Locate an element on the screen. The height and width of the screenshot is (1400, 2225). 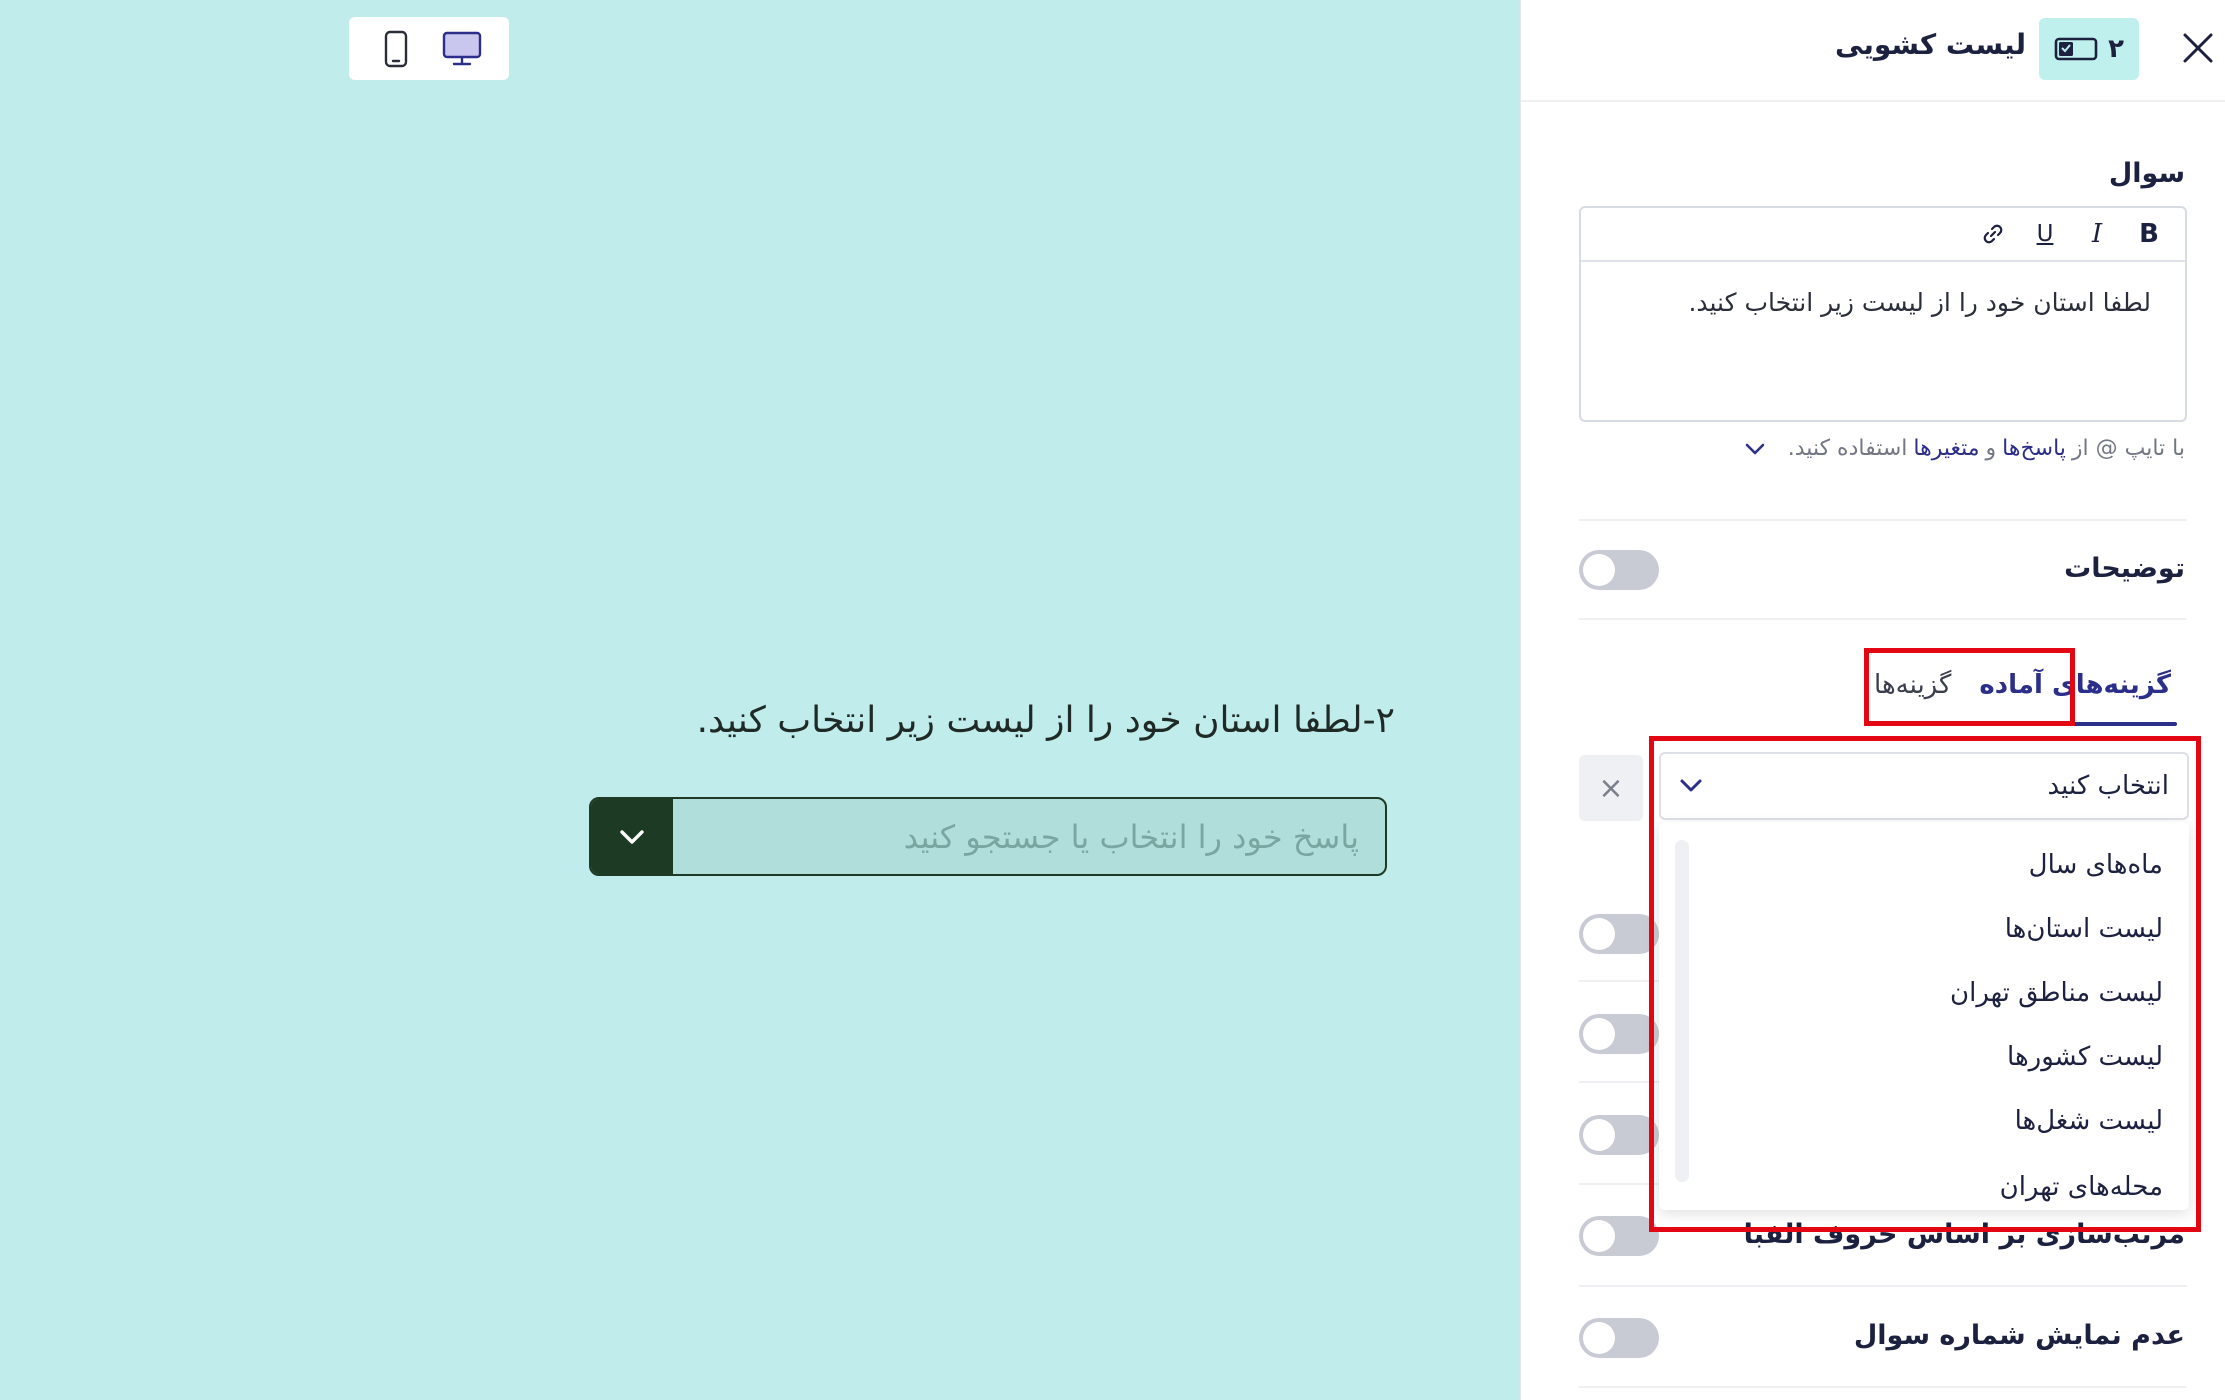
preset-option: محله‌های تهران is located at coordinates (2081, 1187).